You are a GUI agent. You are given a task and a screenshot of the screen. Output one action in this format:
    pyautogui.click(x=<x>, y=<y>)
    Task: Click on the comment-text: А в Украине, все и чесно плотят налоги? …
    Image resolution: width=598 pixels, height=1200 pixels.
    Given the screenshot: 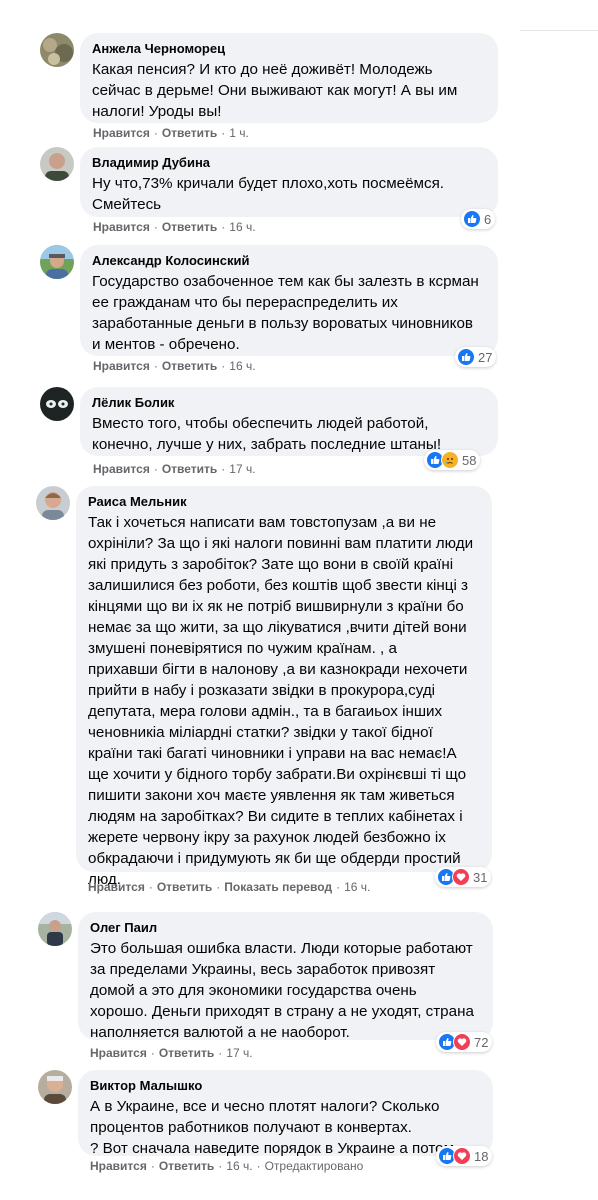 What is the action you would take?
    pyautogui.click(x=282, y=1127)
    